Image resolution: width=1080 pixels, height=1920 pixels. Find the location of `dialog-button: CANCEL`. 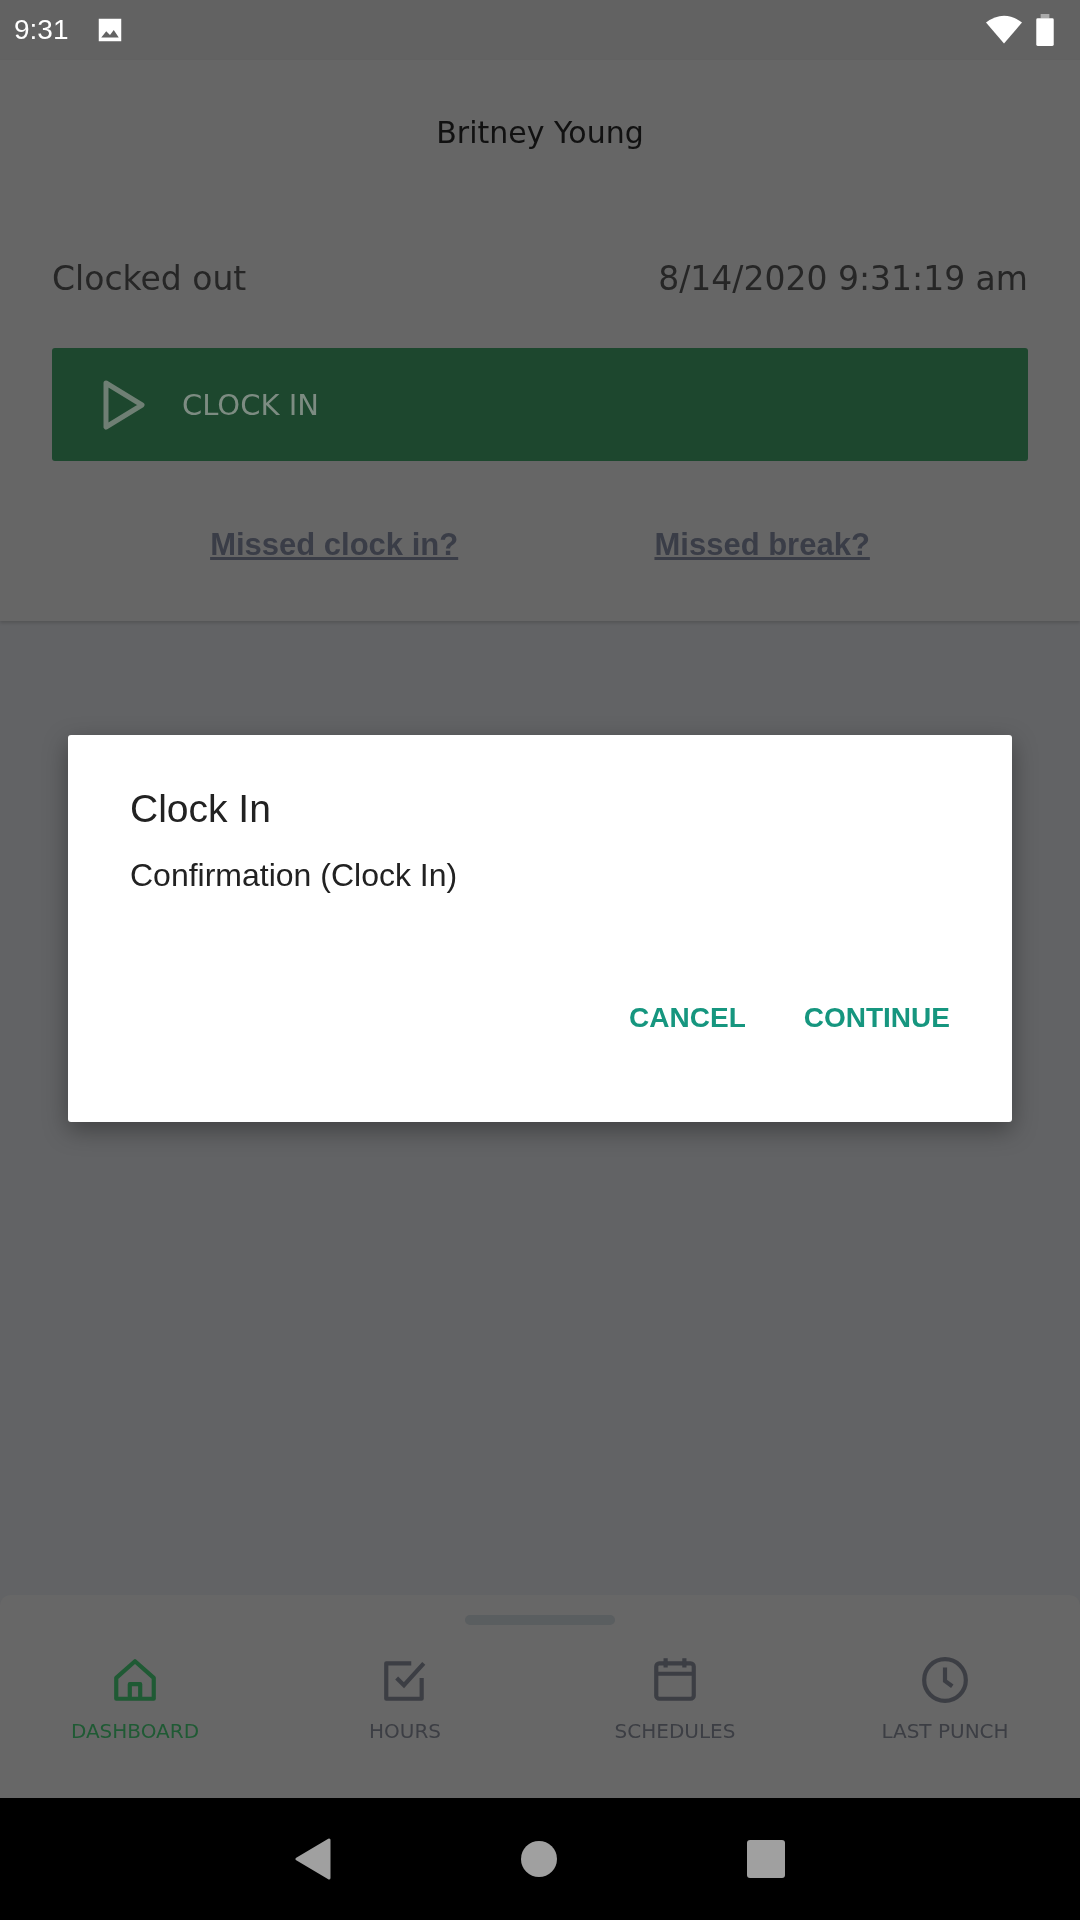

dialog-button: CANCEL is located at coordinates (687, 1018).